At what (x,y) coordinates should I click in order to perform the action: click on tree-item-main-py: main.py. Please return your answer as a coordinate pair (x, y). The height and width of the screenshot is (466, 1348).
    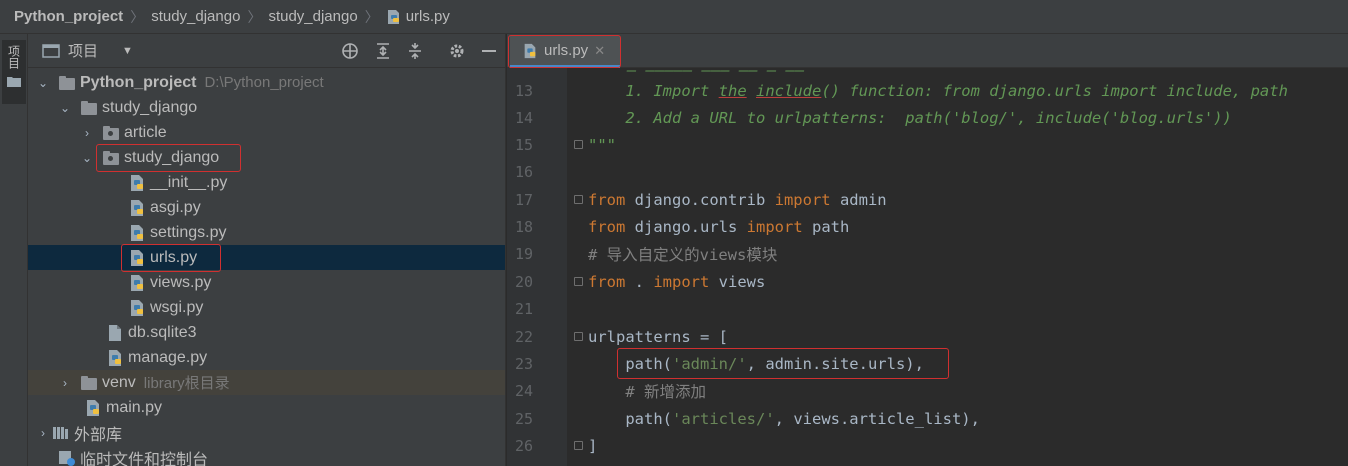
    Looking at the image, I should click on (266, 407).